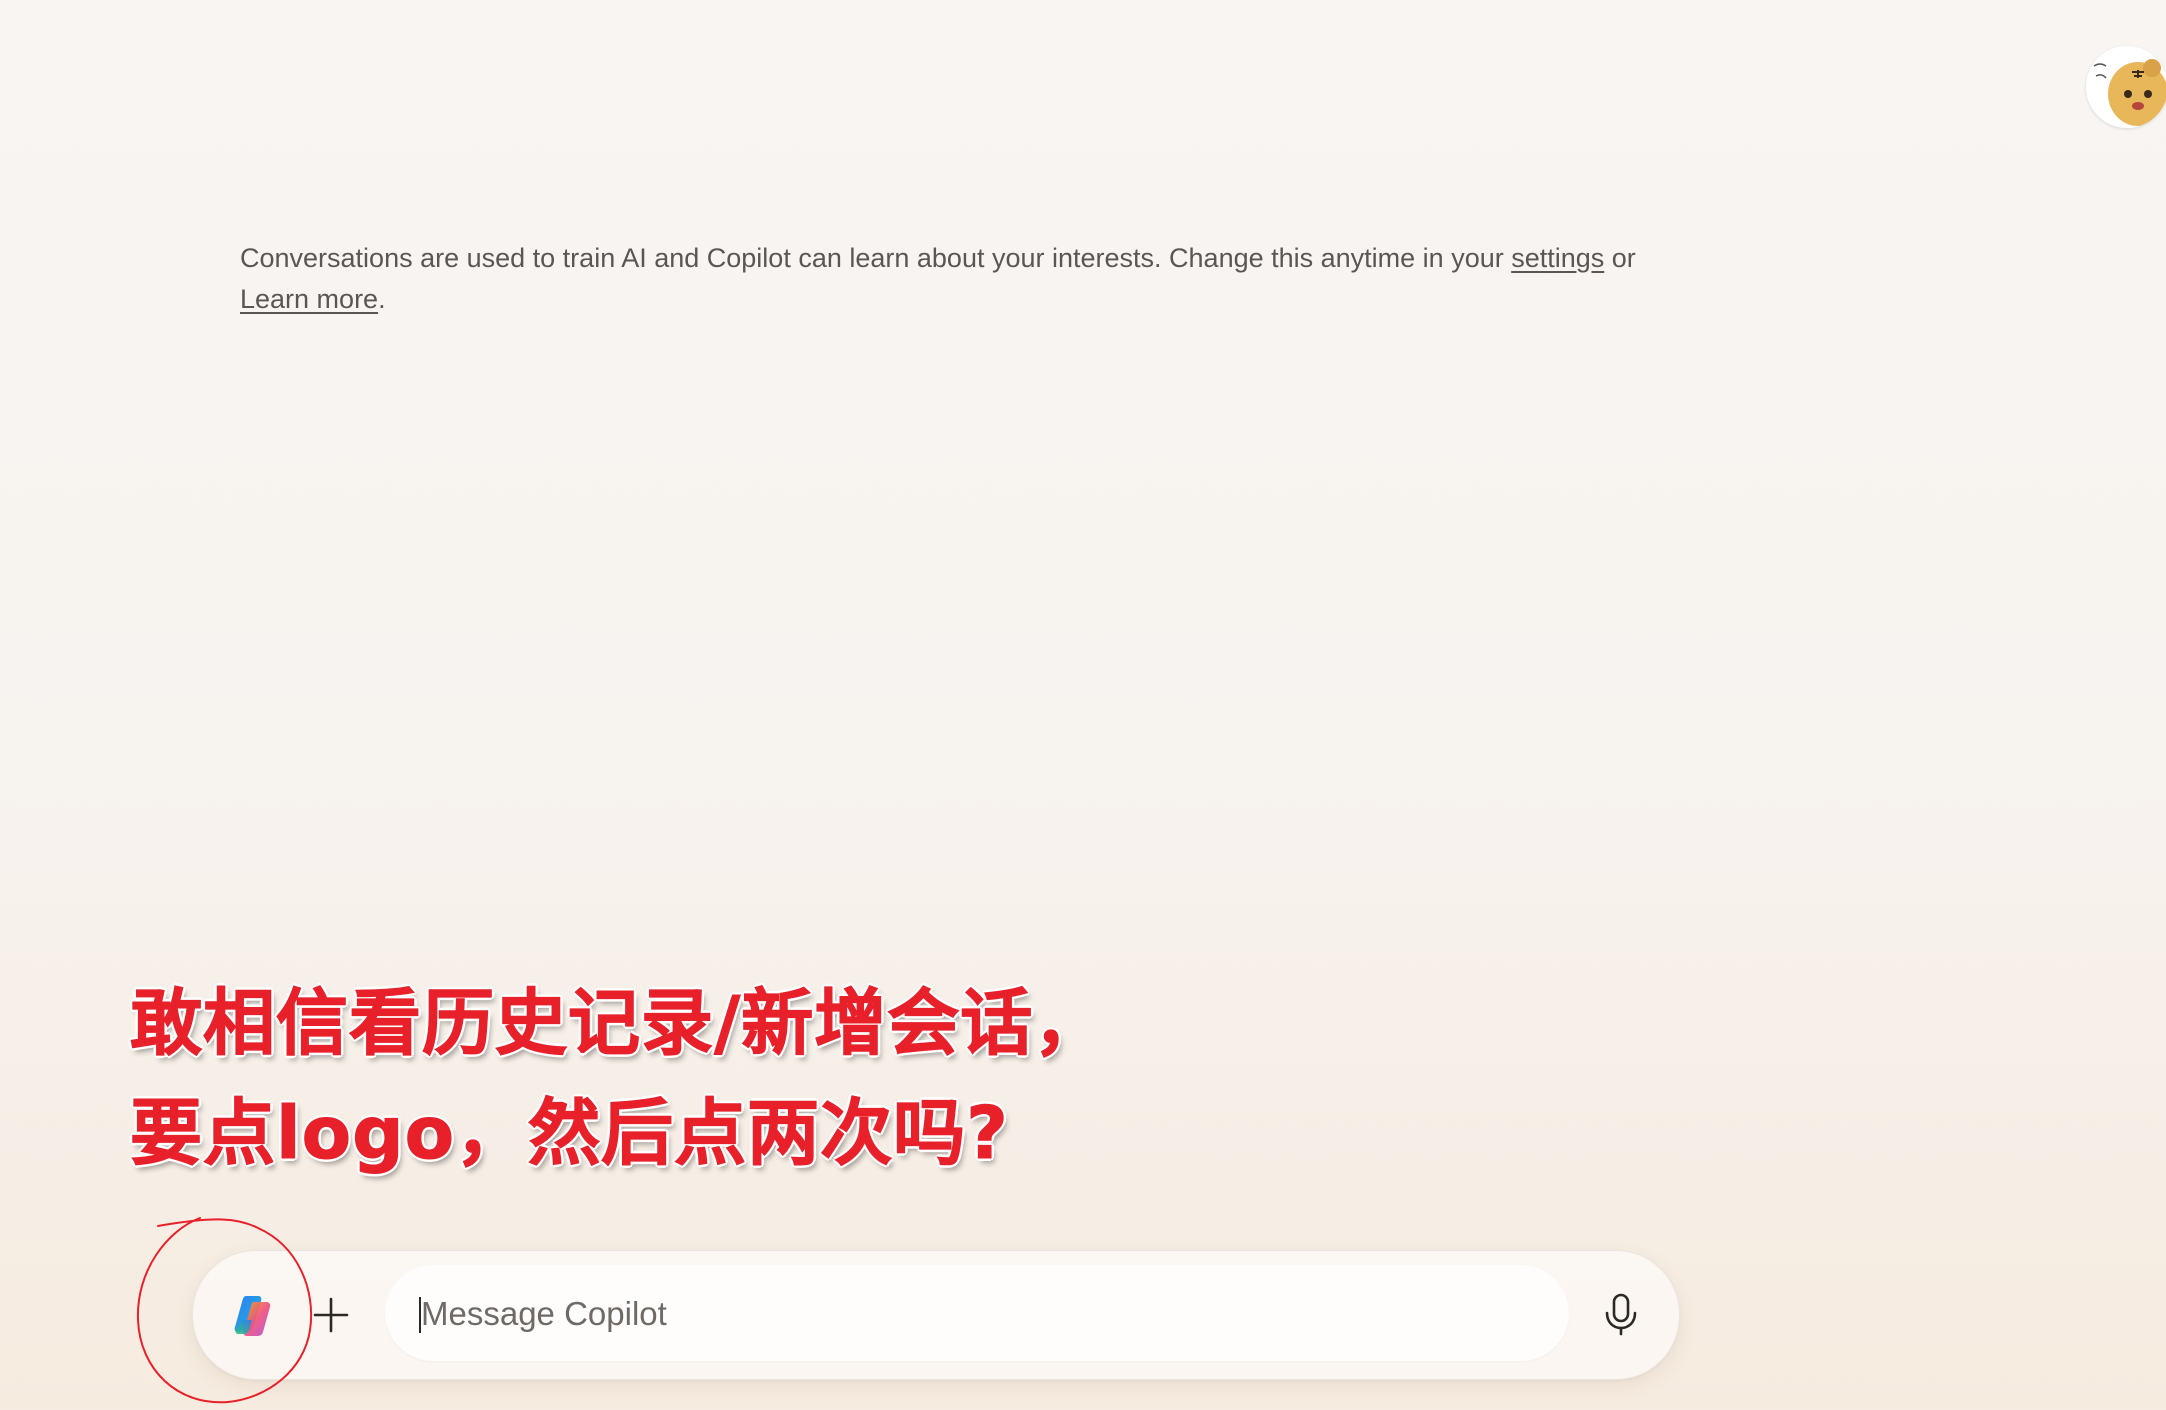 This screenshot has width=2166, height=1410. I want to click on learn-more-link: Learn more, so click(309, 299).